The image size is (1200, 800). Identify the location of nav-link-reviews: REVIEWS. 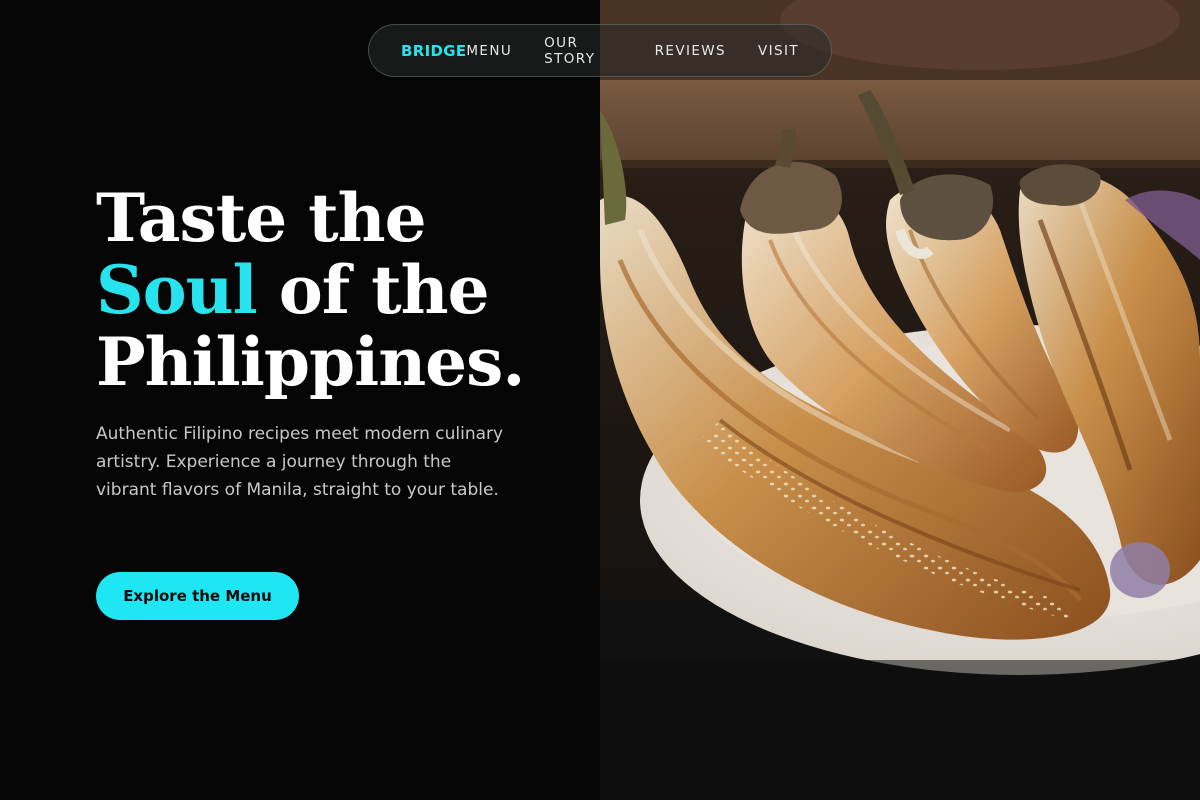
(690, 51).